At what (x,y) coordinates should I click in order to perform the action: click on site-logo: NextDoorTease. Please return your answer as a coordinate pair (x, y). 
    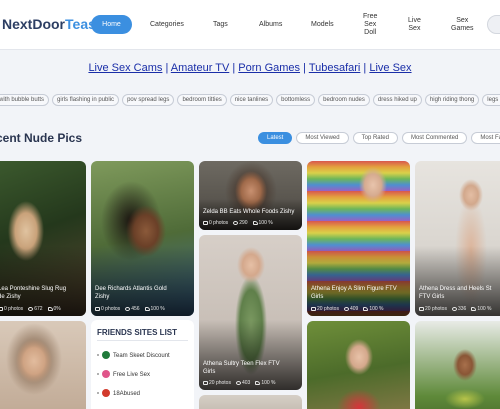
    Looking at the image, I should click on (53, 24).